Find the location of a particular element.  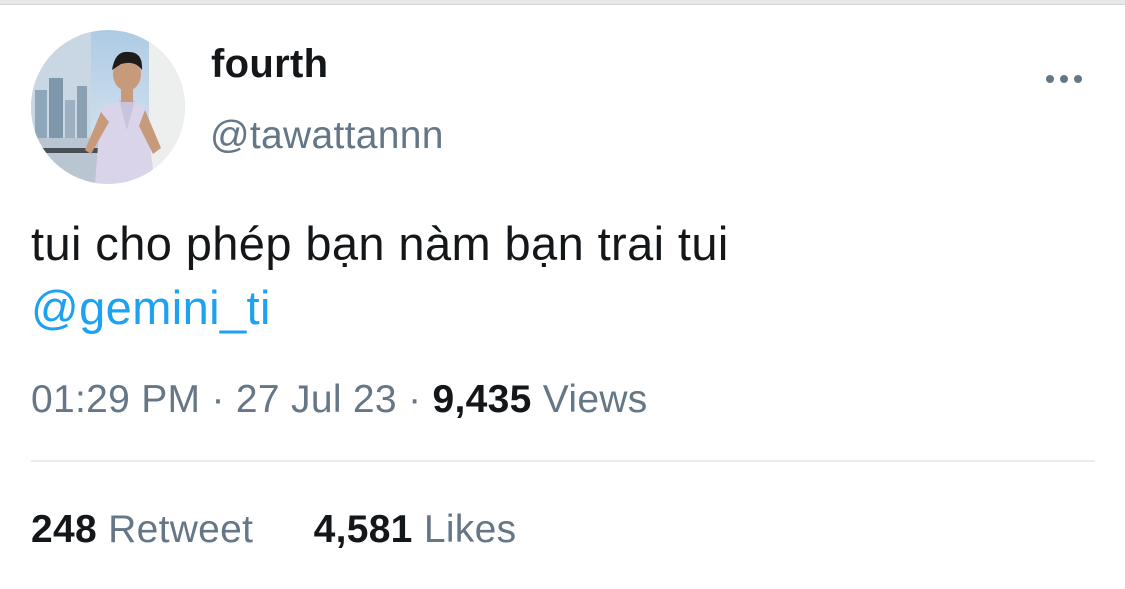

tweet-time: 01:29 PM is located at coordinates (115, 399).